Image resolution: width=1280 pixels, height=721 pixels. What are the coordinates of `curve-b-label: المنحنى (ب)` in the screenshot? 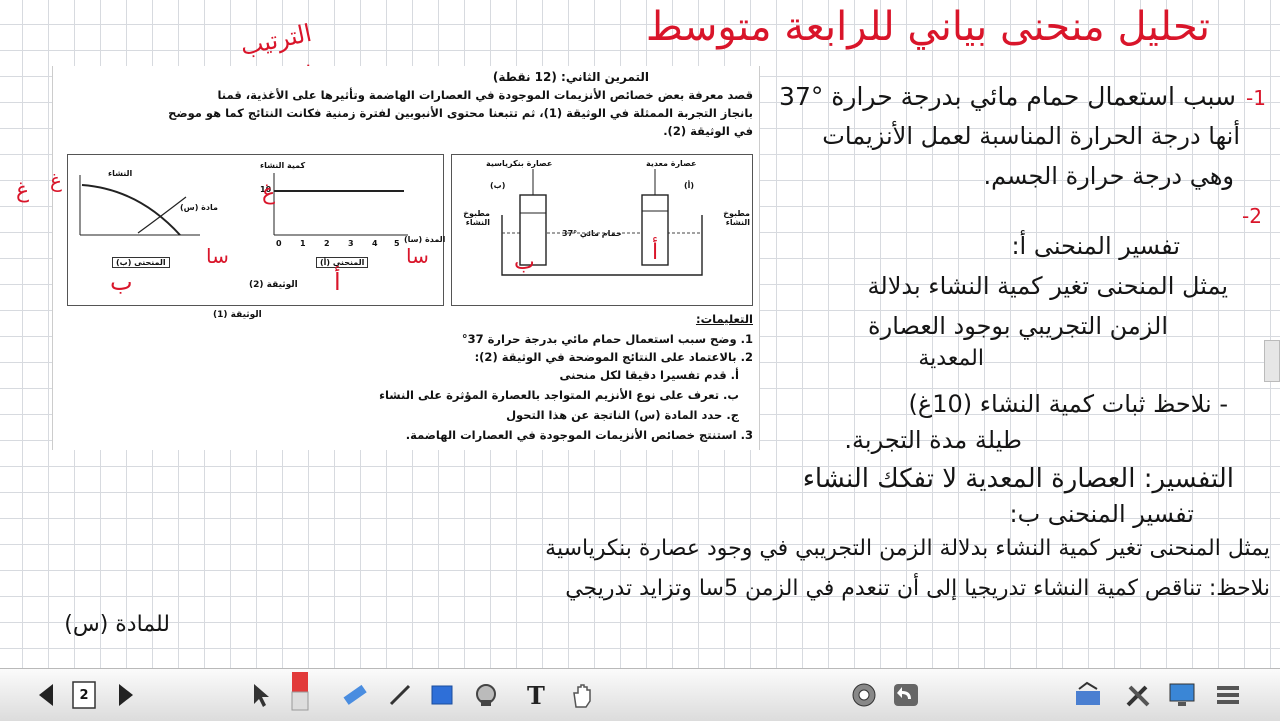 It's located at (141, 262).